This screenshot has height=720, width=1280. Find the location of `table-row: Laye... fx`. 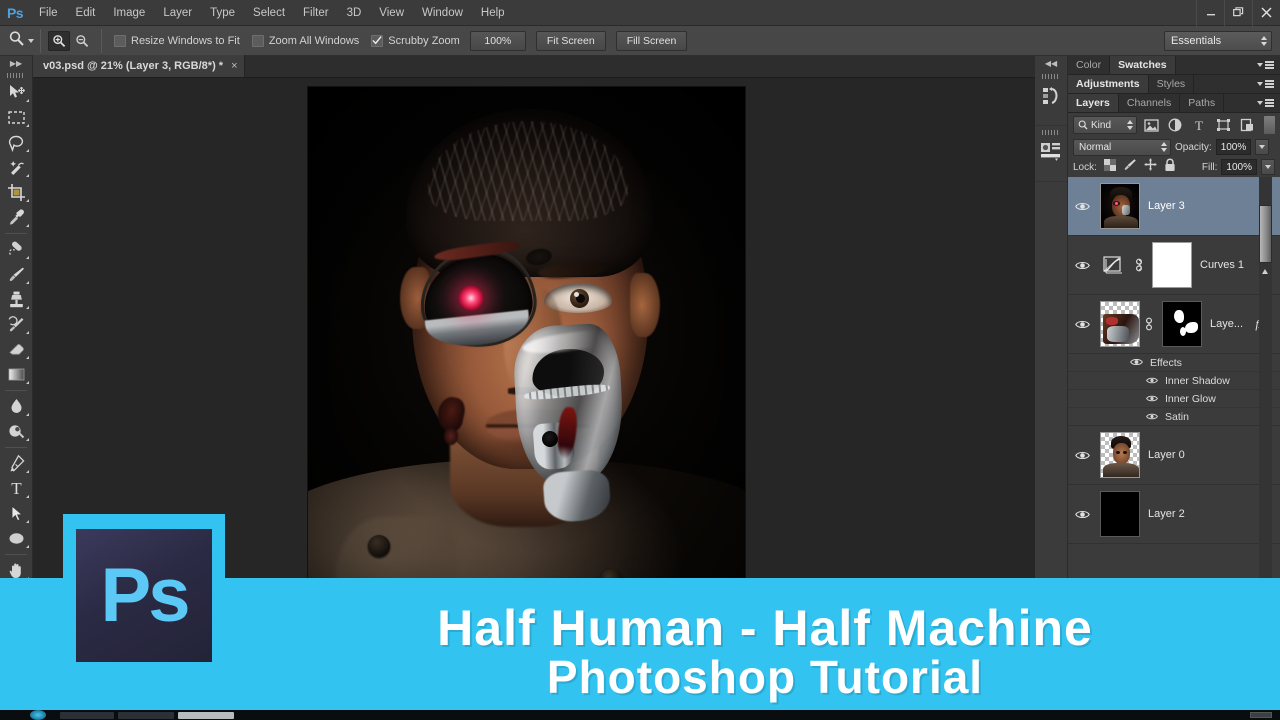

table-row: Laye... fx is located at coordinates (1174, 324).